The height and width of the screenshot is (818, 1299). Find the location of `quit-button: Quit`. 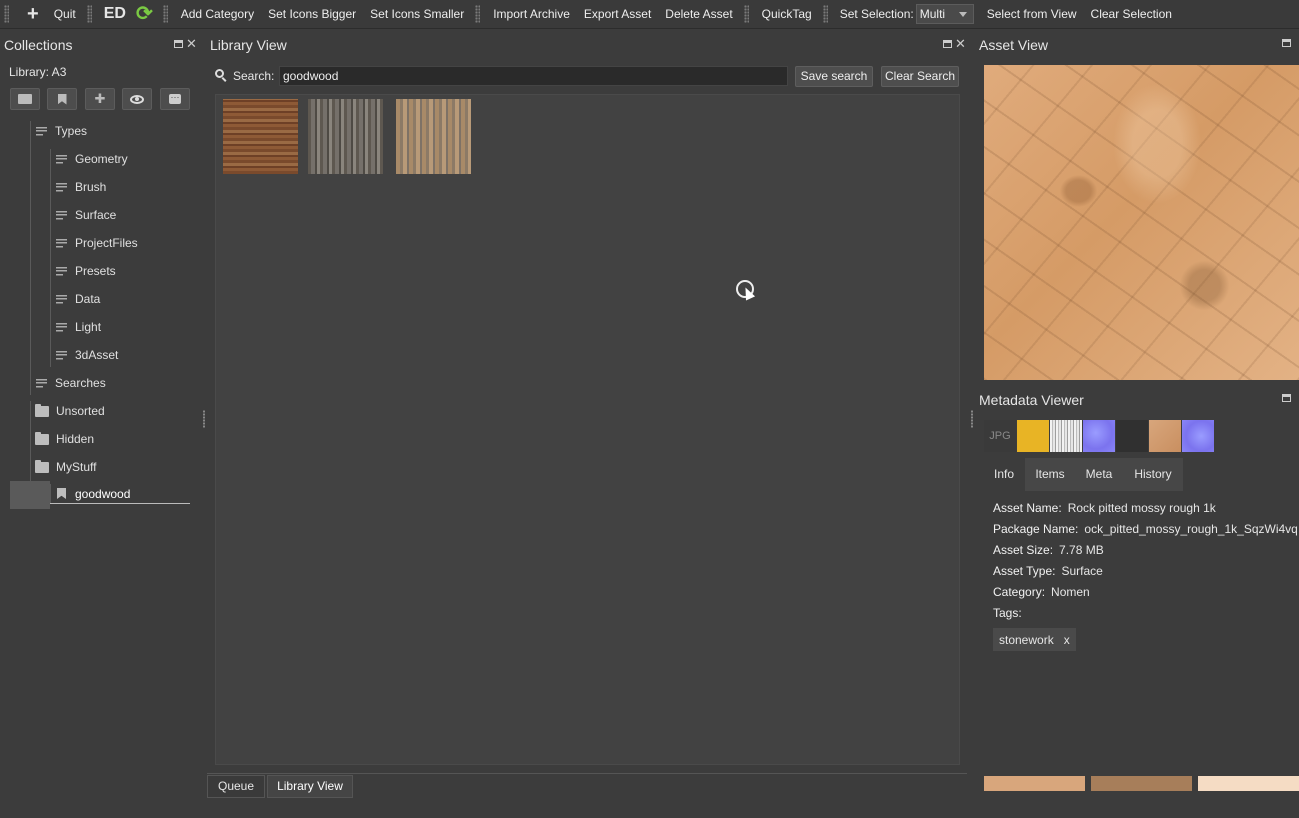

quit-button: Quit is located at coordinates (65, 14).